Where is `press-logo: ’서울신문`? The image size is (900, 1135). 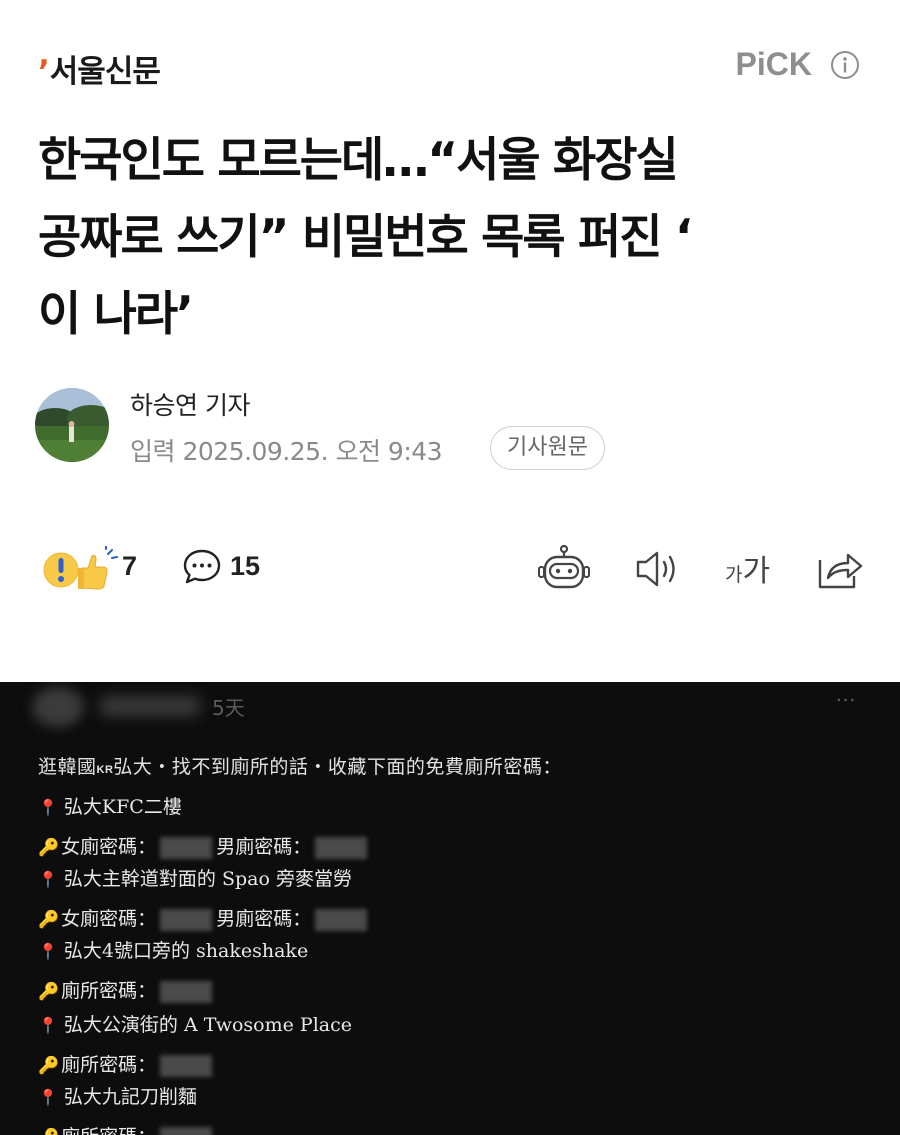
press-logo: ’서울신문 is located at coordinates (99, 68).